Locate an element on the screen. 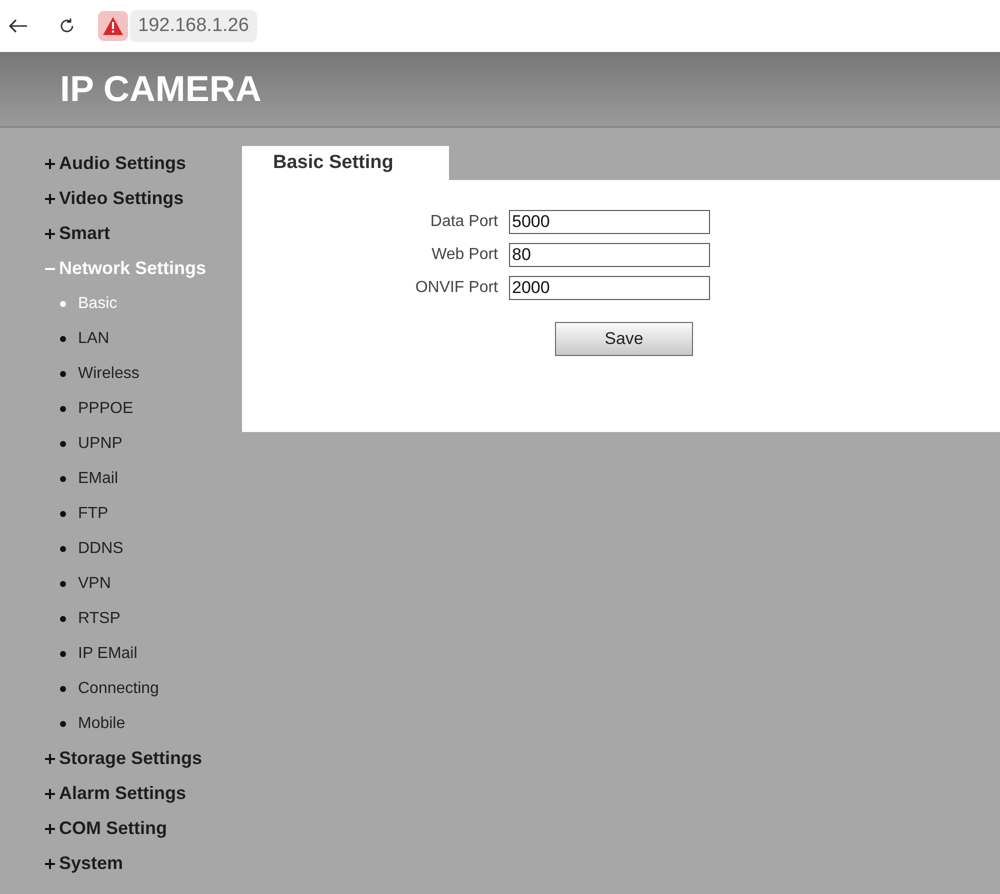  field-label: ONVIF Port is located at coordinates (456, 288).